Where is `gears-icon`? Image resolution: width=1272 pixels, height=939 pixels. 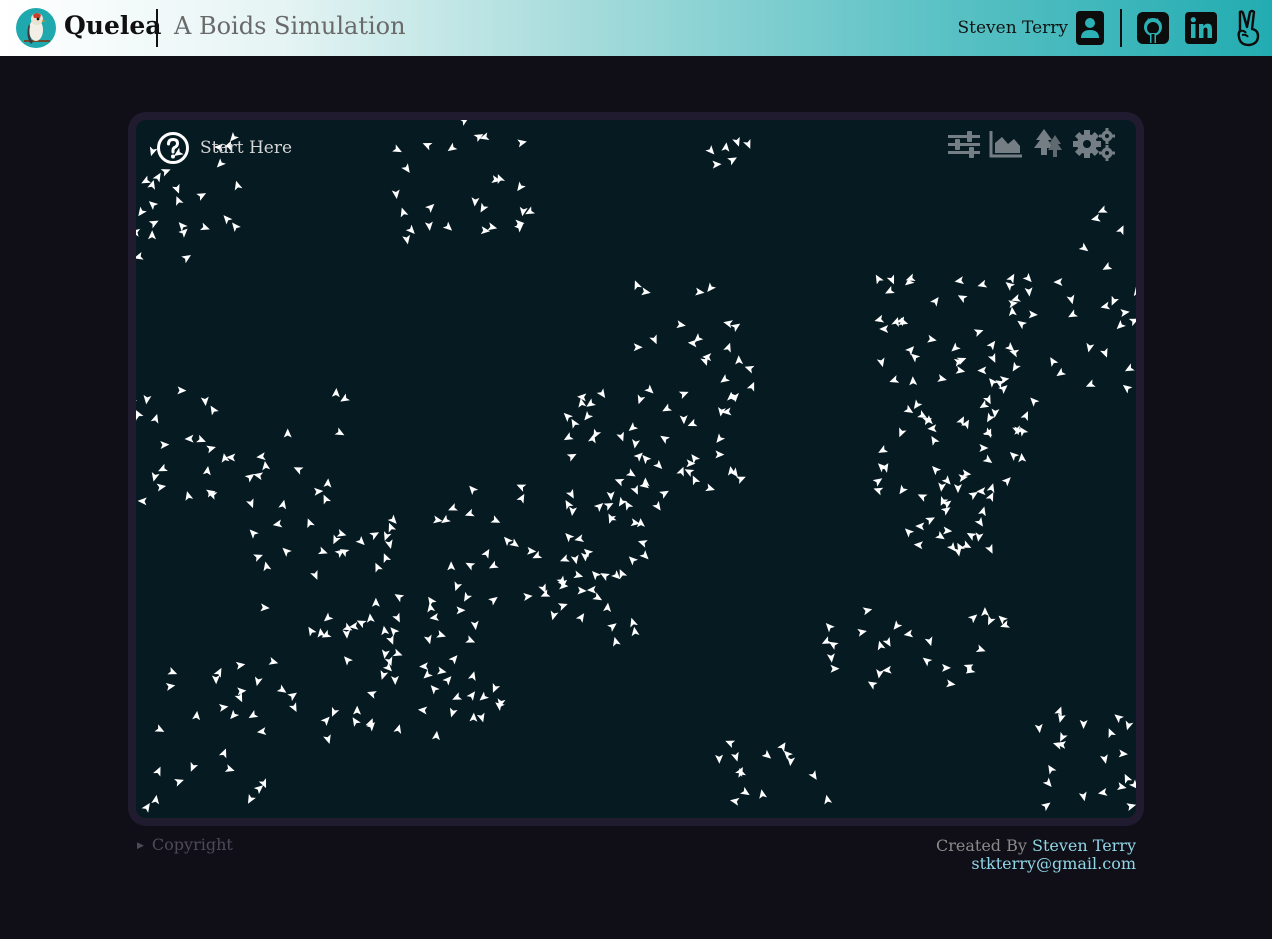 gears-icon is located at coordinates (1094, 144).